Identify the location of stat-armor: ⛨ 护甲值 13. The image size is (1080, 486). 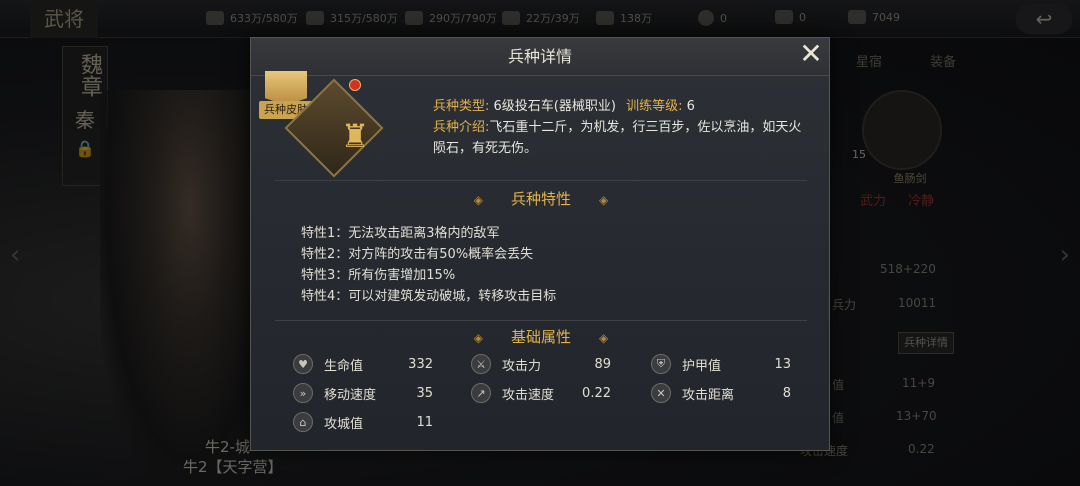
(721, 364).